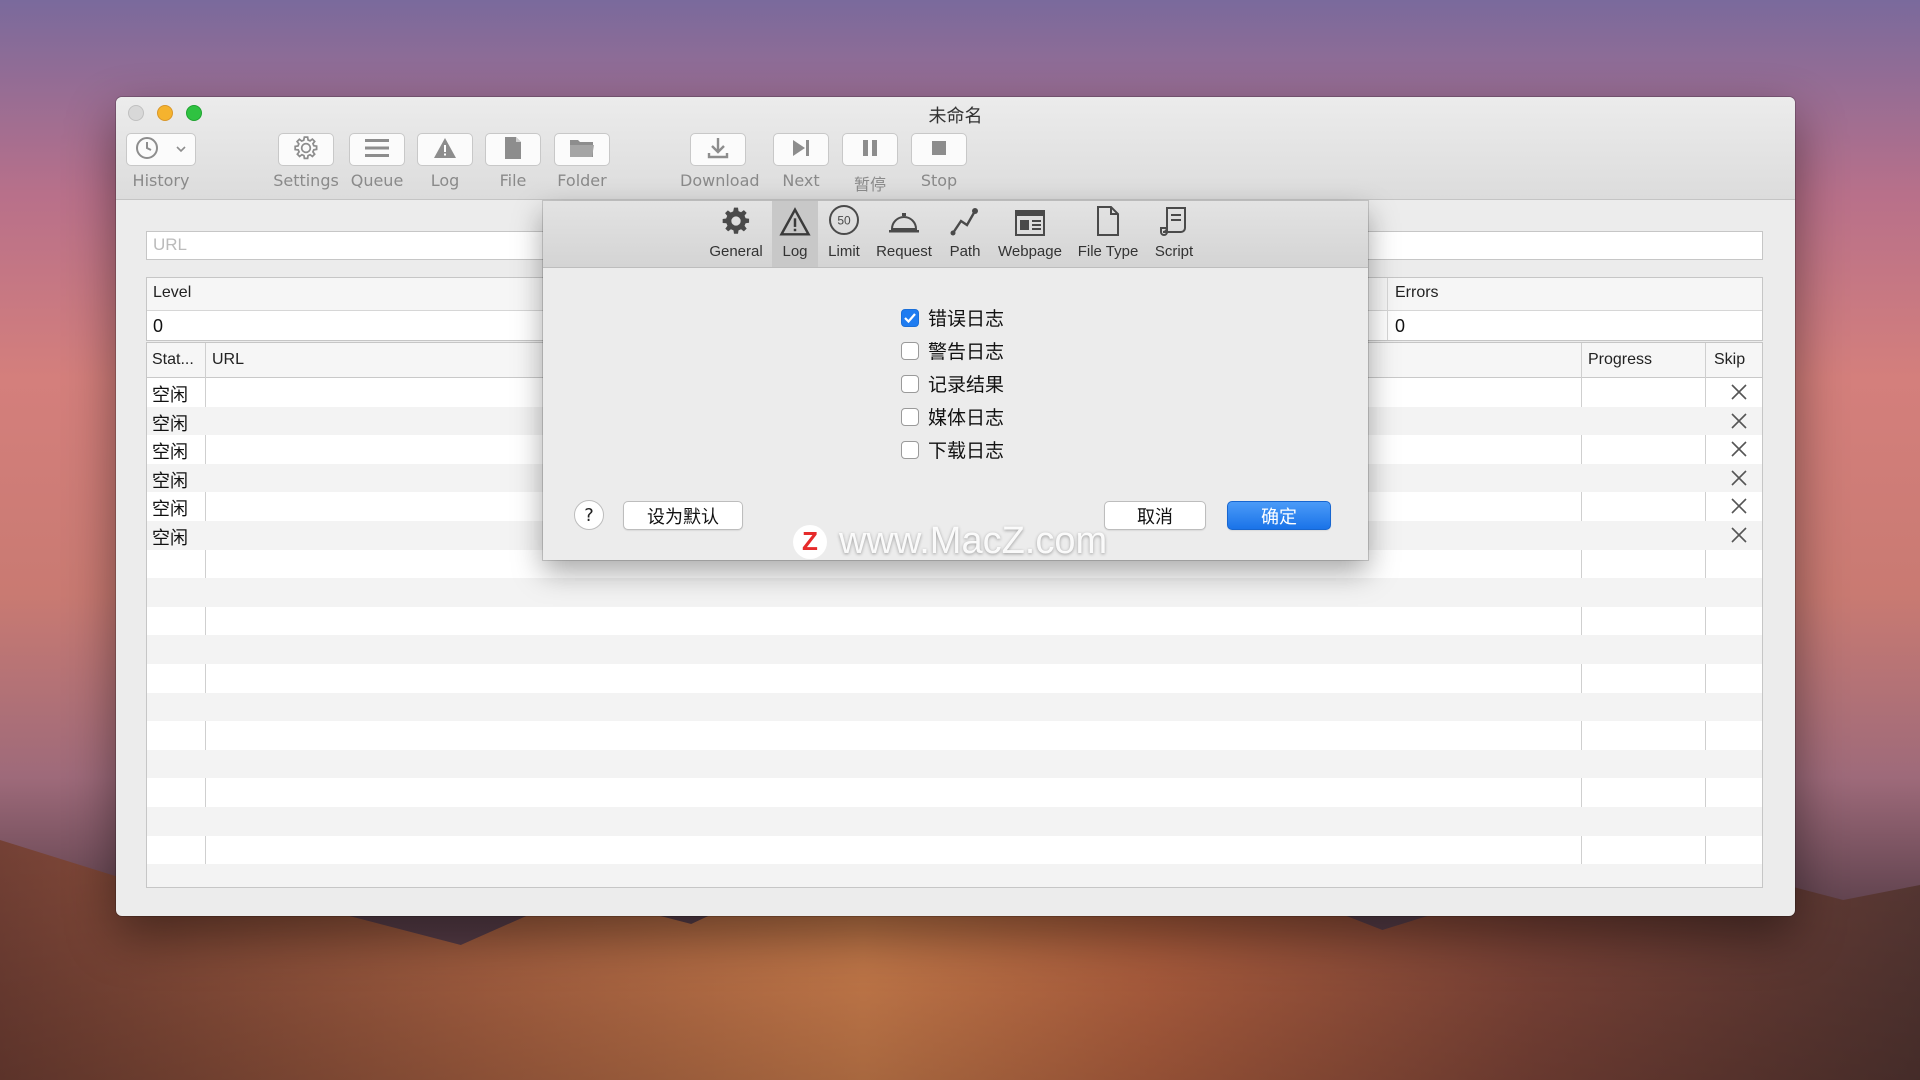 The width and height of the screenshot is (1920, 1080). I want to click on set-default-button: 设为默认, so click(683, 515).